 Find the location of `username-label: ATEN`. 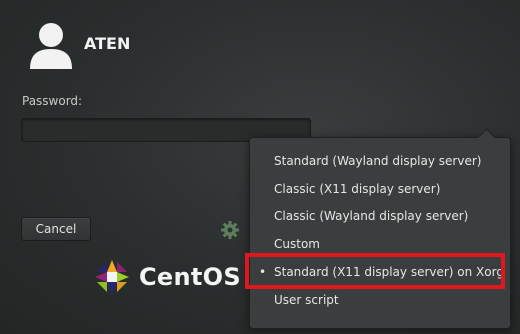

username-label: ATEN is located at coordinates (107, 43).